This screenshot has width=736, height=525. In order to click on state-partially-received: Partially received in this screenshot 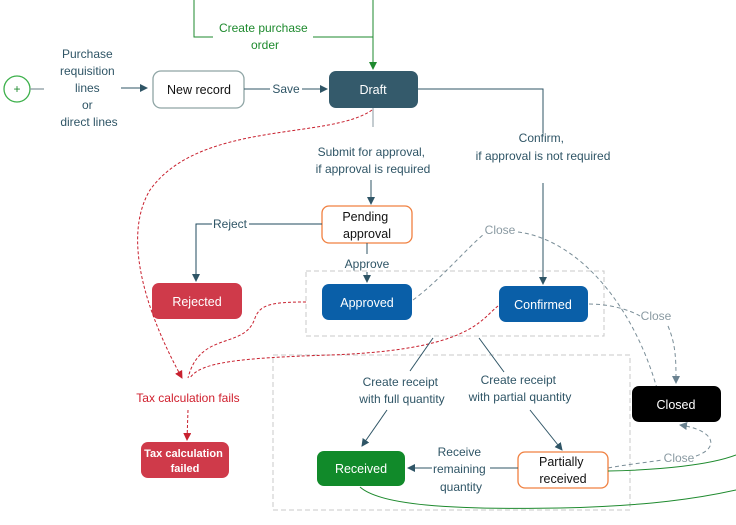, I will do `click(563, 470)`.